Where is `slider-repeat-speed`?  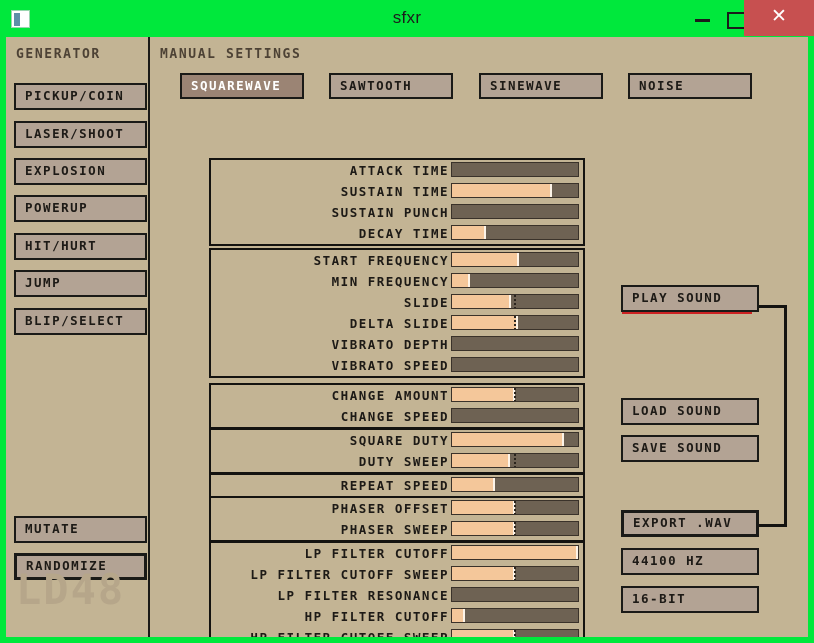
slider-repeat-speed is located at coordinates (515, 484).